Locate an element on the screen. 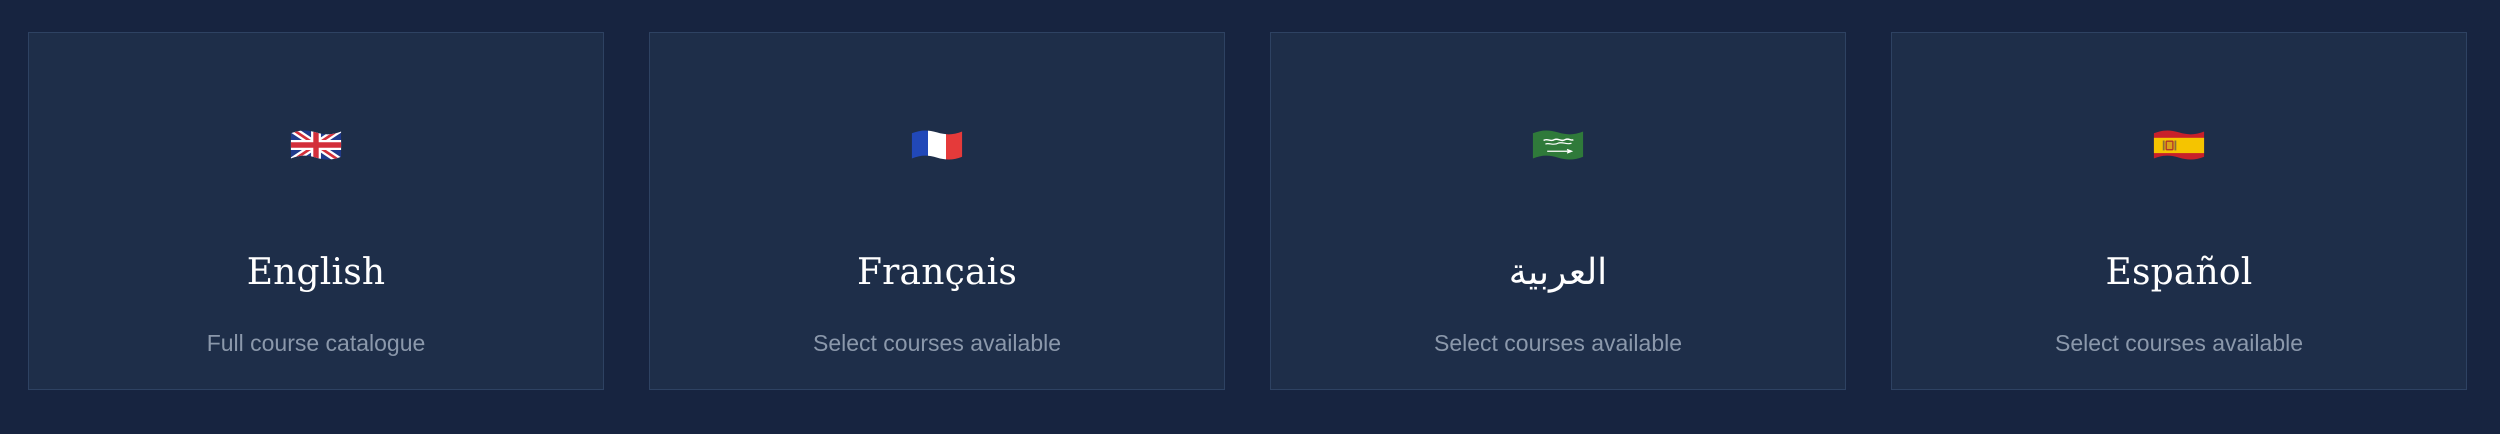 The image size is (2500, 434). saudi-arabia-flag-icon is located at coordinates (1558, 145).